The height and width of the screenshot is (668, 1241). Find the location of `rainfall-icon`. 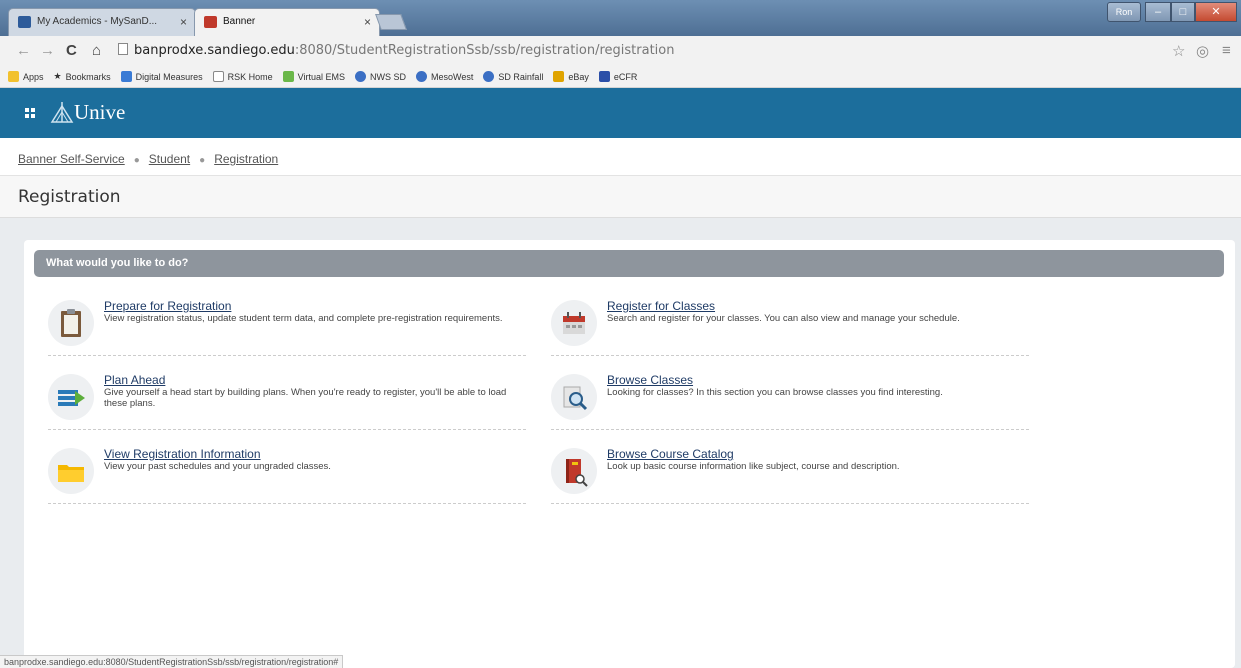

rainfall-icon is located at coordinates (489, 76).